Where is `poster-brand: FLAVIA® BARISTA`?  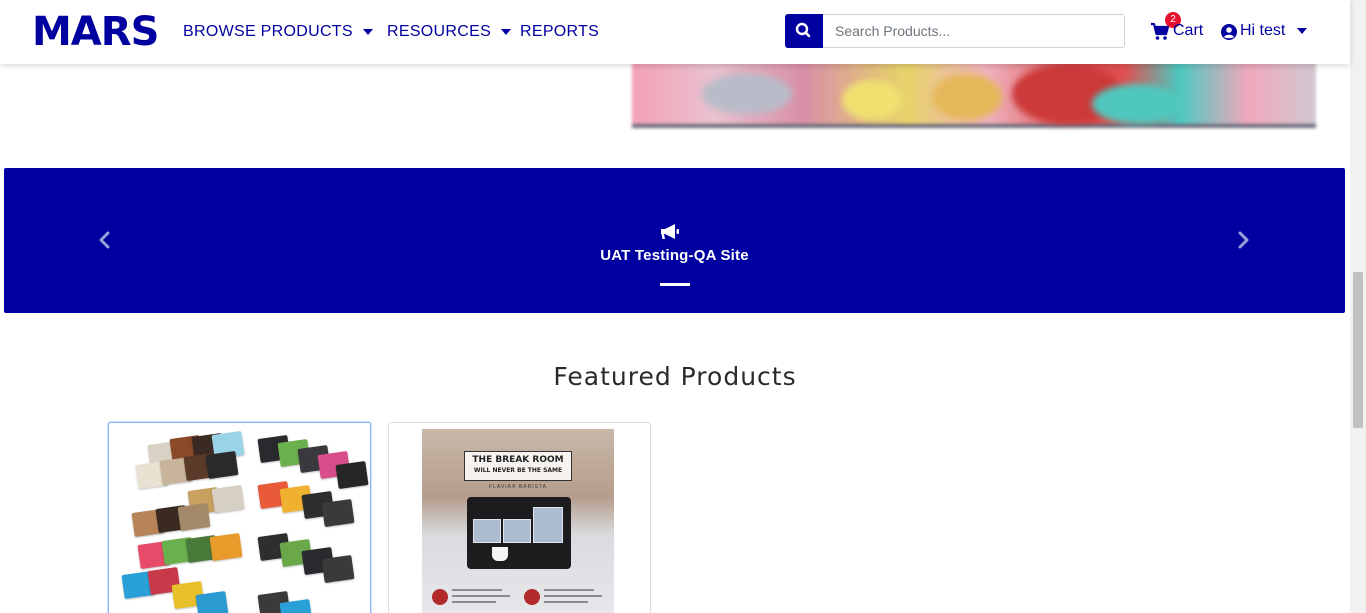
poster-brand: FLAVIA® BARISTA is located at coordinates (518, 487).